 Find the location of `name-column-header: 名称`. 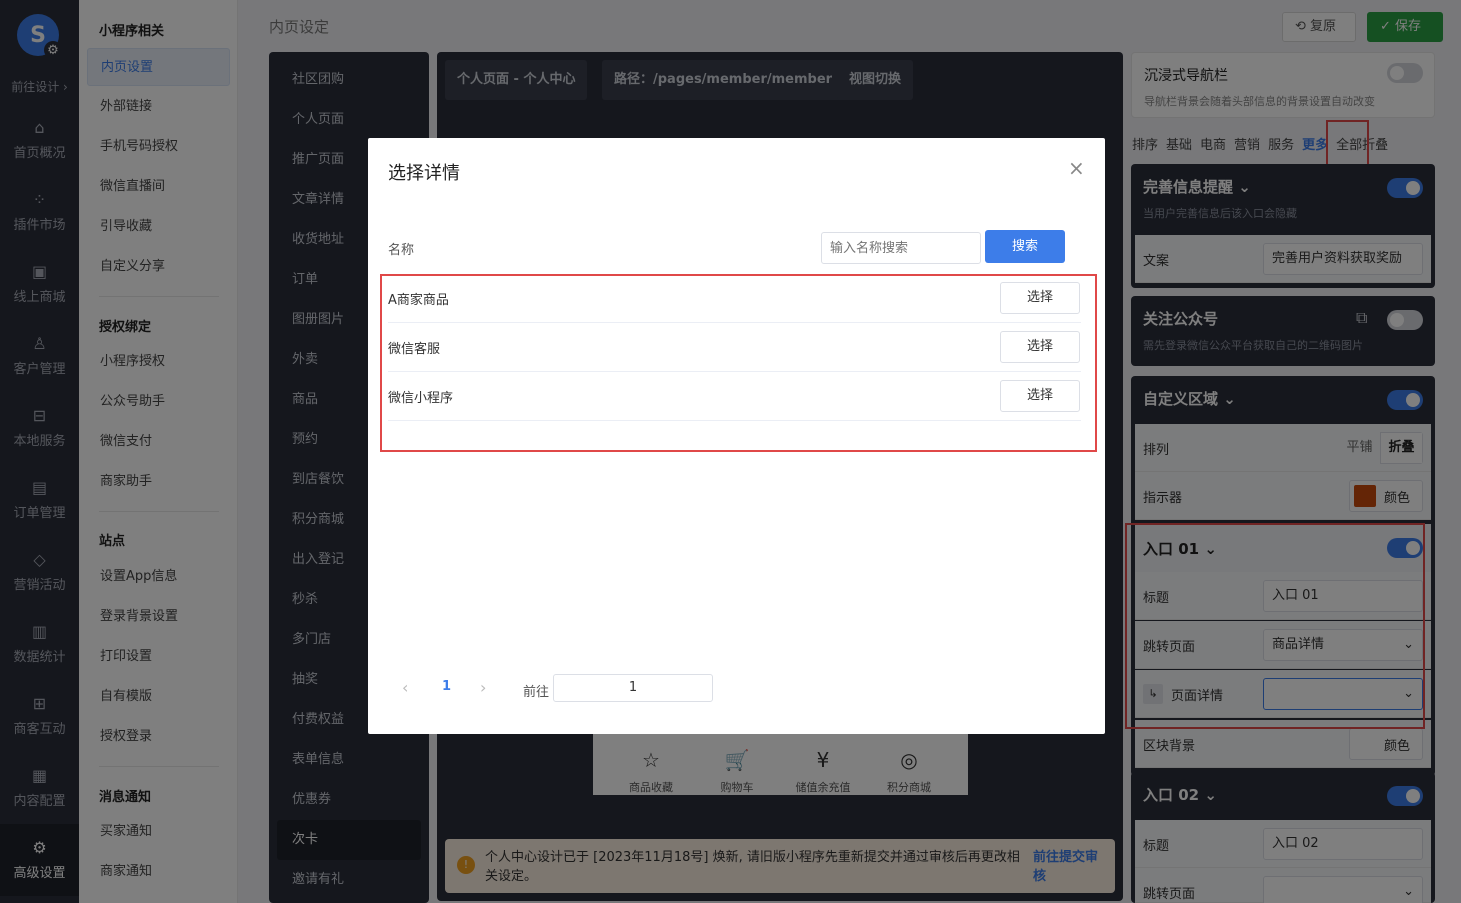

name-column-header: 名称 is located at coordinates (401, 250).